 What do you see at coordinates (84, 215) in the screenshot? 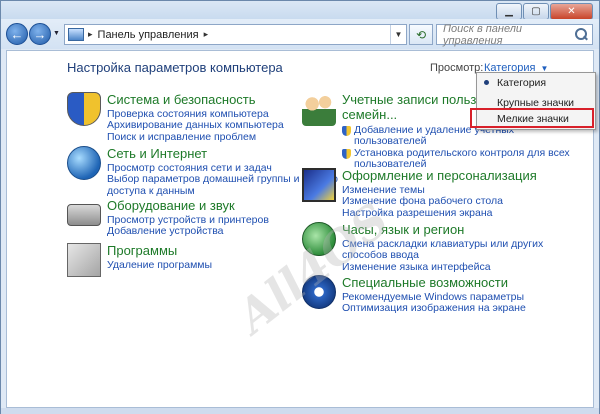
I see `printer-icon` at bounding box center [84, 215].